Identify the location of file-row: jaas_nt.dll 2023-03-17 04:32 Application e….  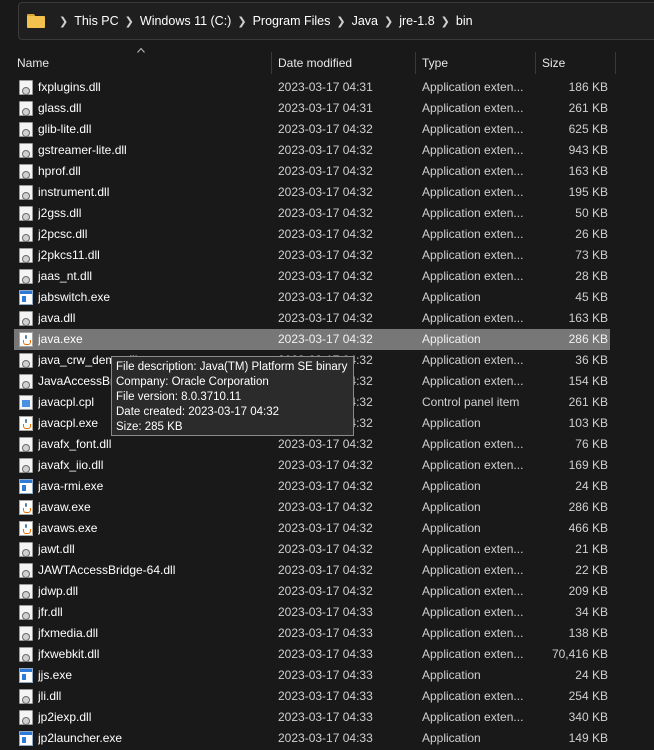
(327, 276).